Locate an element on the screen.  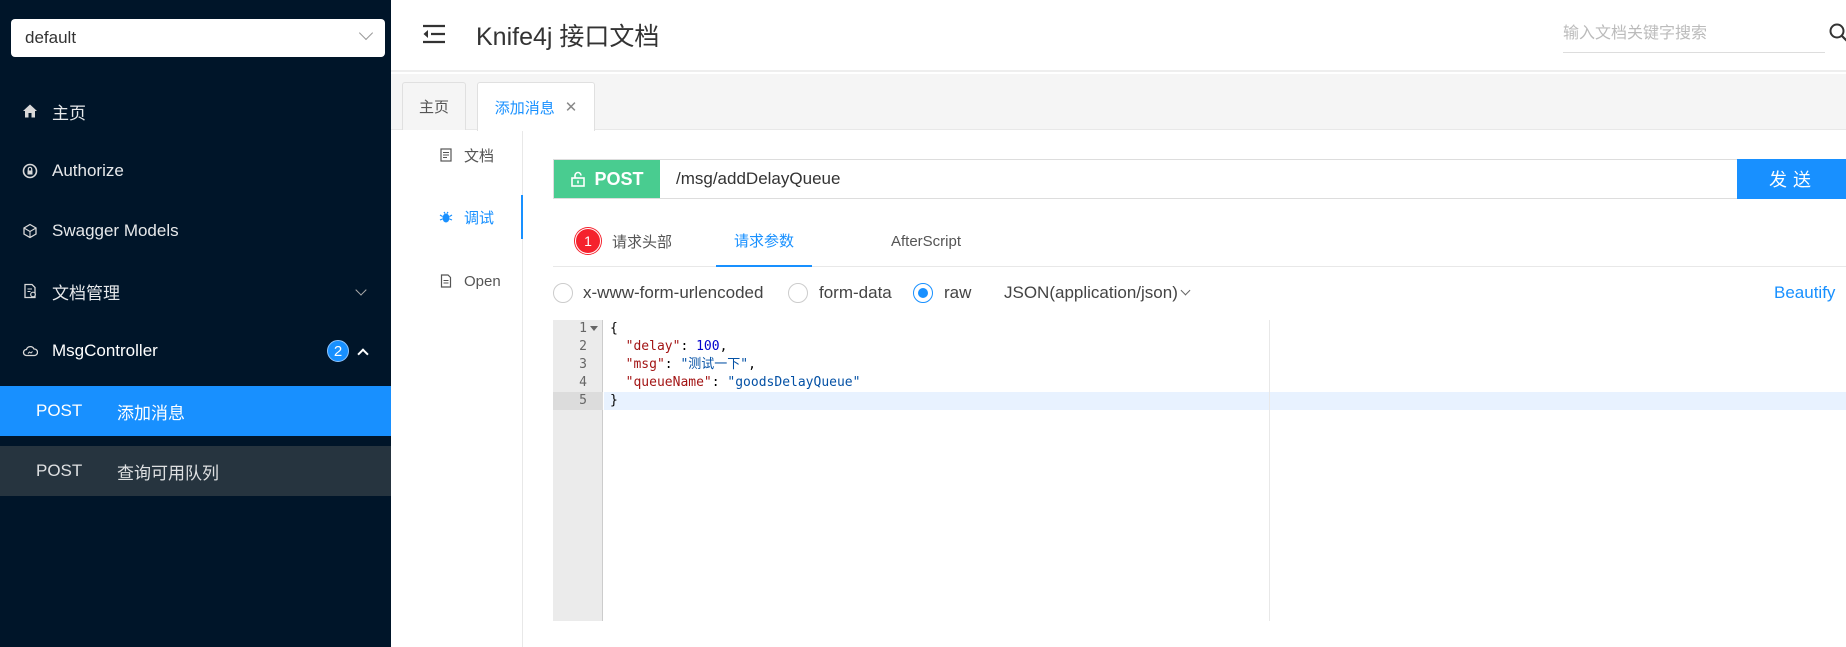
send-button: 发送 is located at coordinates (1791, 179).